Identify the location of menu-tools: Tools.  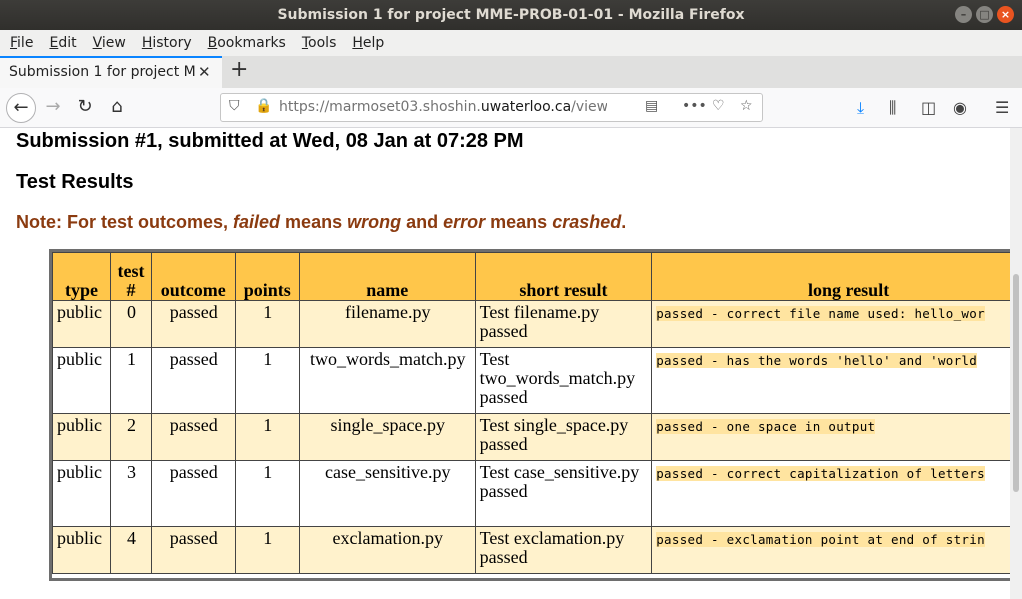
(319, 43).